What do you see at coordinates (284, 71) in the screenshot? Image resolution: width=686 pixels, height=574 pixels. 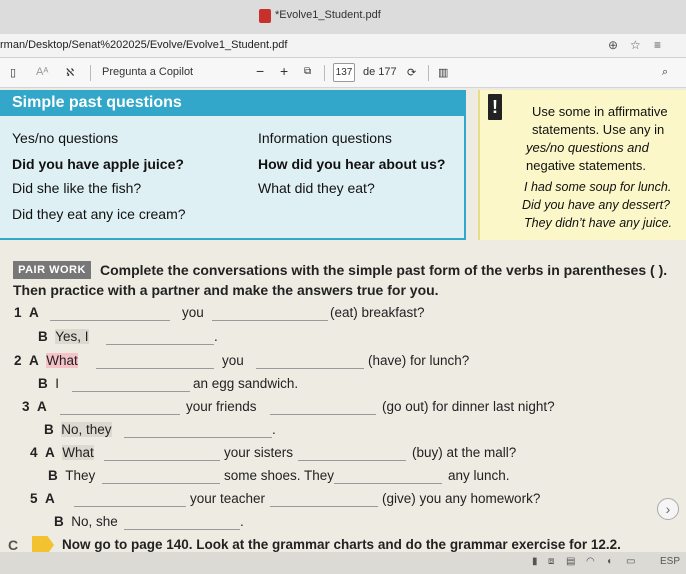 I see `zoom-in-button: +` at bounding box center [284, 71].